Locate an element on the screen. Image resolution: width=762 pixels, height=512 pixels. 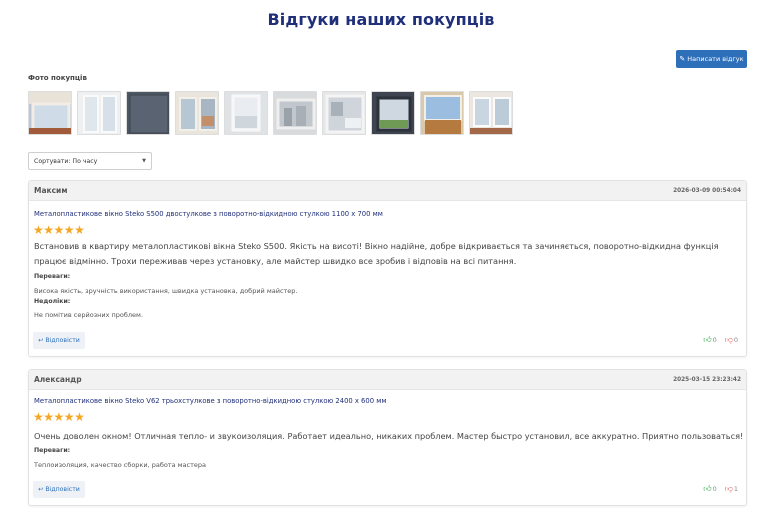
review-header: Максим 2026-03-09 00:54:04 is located at coordinates (387, 191).